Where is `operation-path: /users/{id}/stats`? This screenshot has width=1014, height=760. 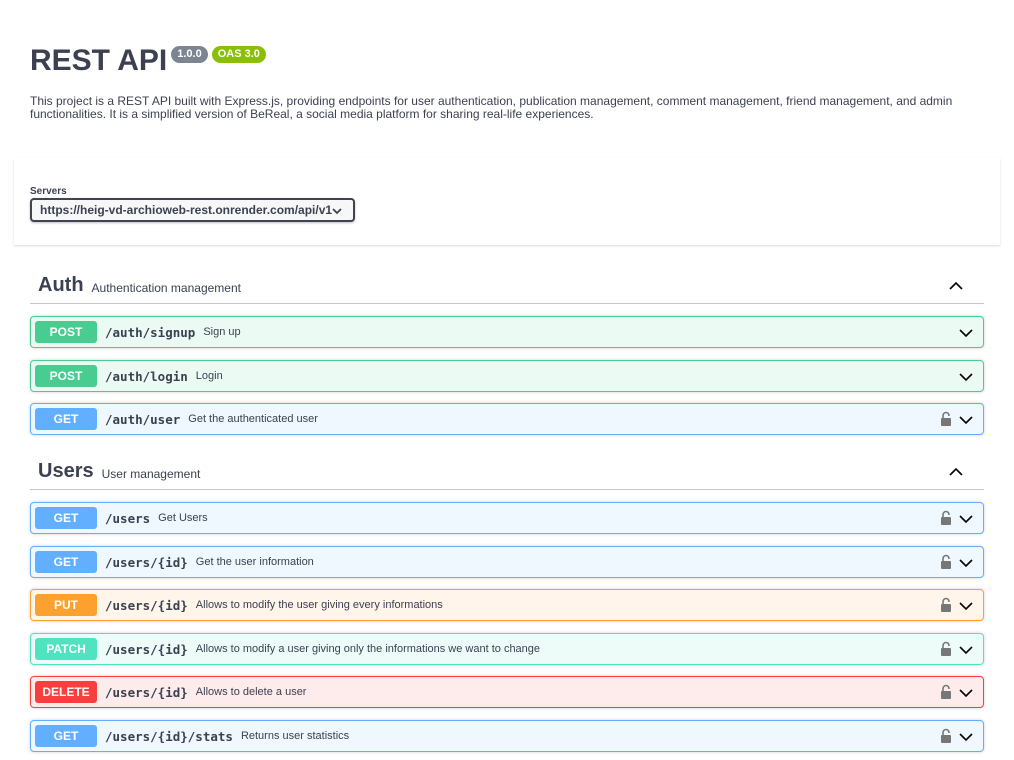
operation-path: /users/{id}/stats is located at coordinates (169, 736).